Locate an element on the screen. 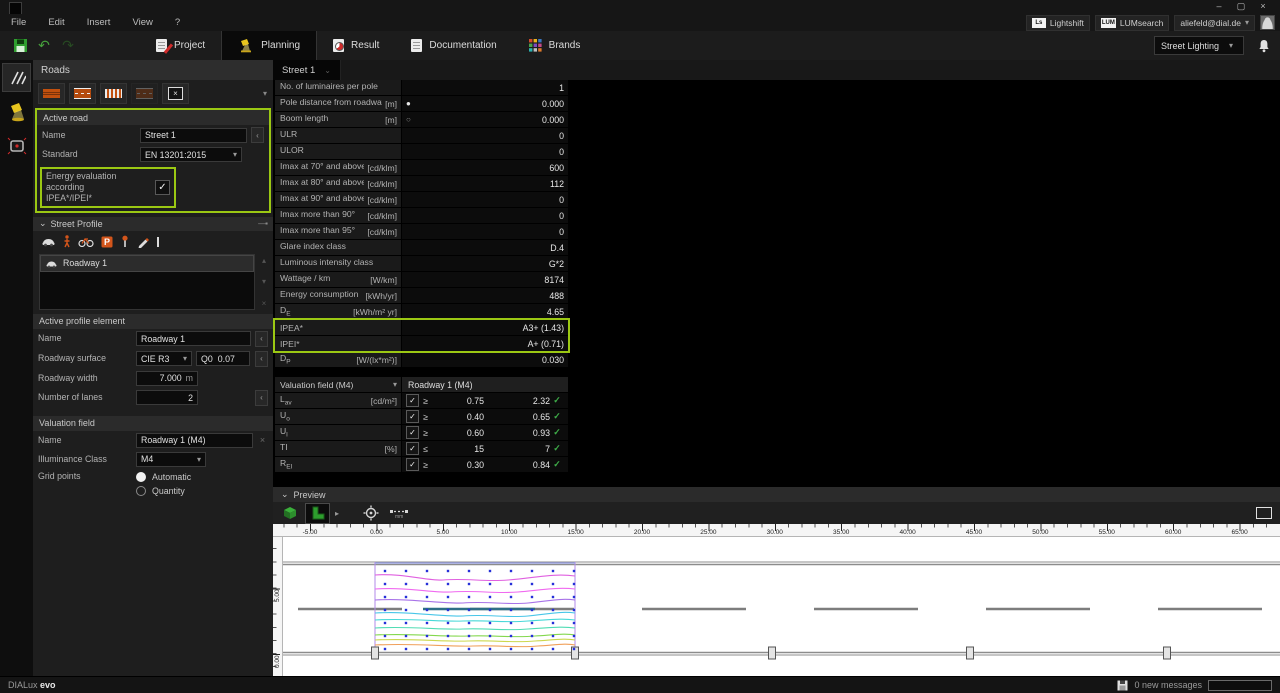 The image size is (1280, 693). road-name-input: Street 1 is located at coordinates (193, 135).